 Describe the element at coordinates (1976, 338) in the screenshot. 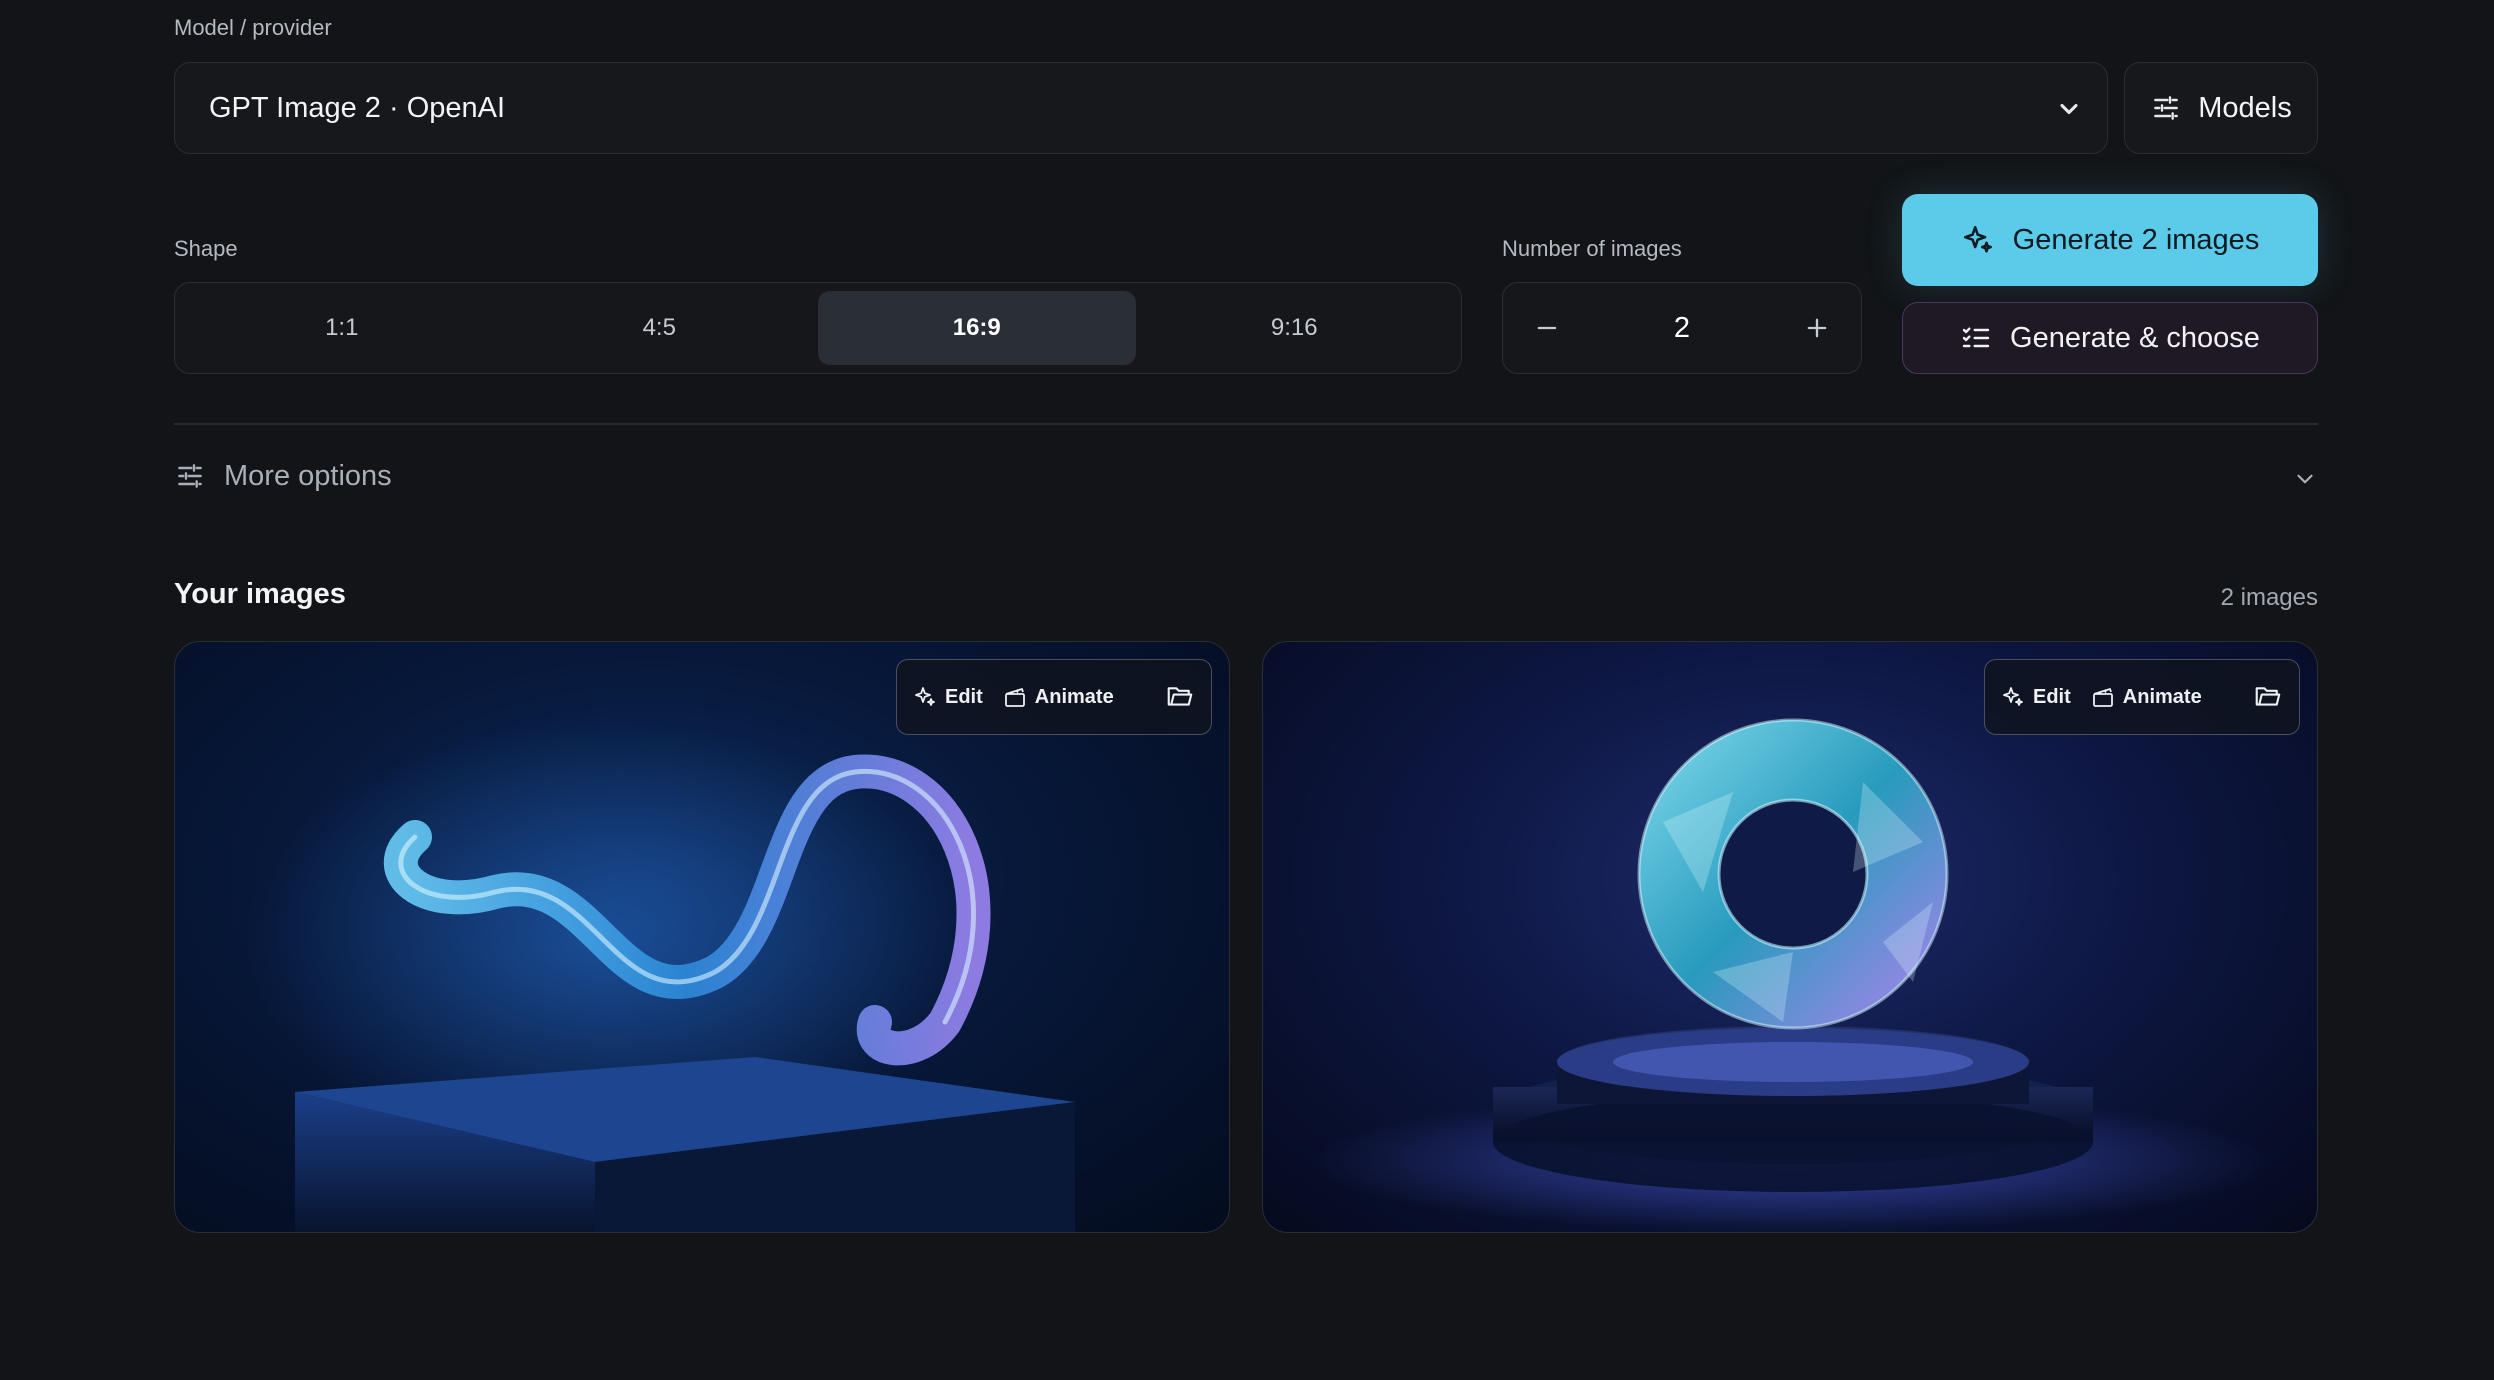

I see `checklist-icon` at that location.